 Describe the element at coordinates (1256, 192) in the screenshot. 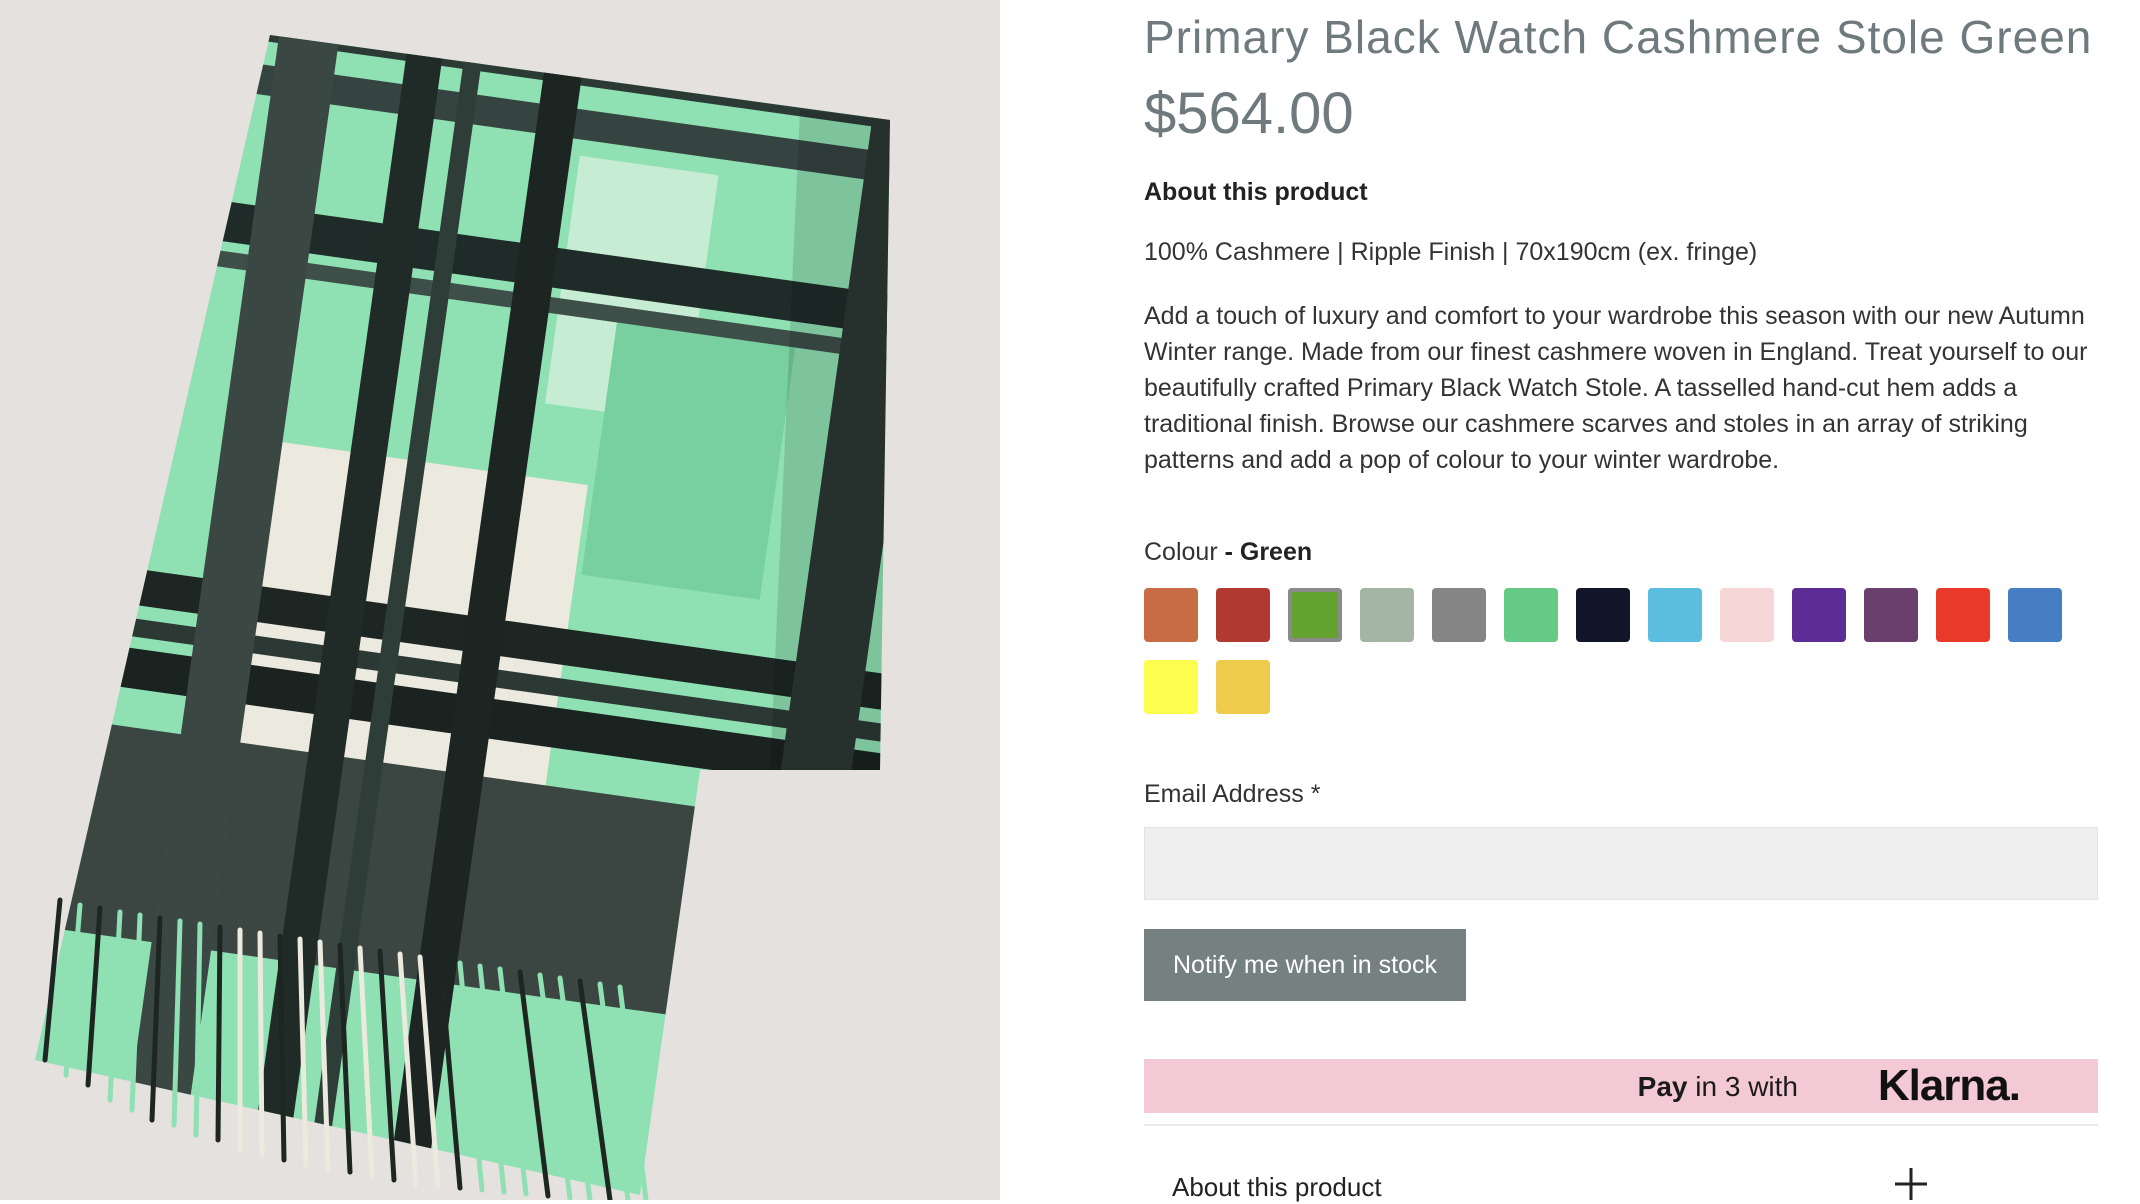

I see `about-heading: About this product` at that location.